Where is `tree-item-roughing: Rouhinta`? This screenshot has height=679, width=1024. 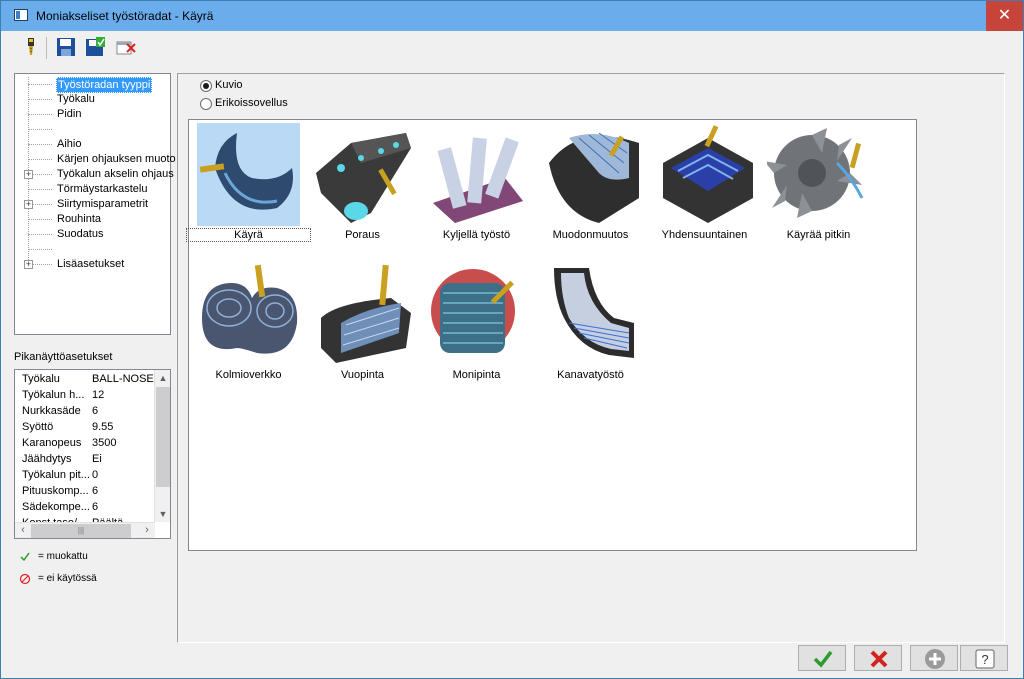
tree-item-roughing: Rouhinta is located at coordinates (92, 219).